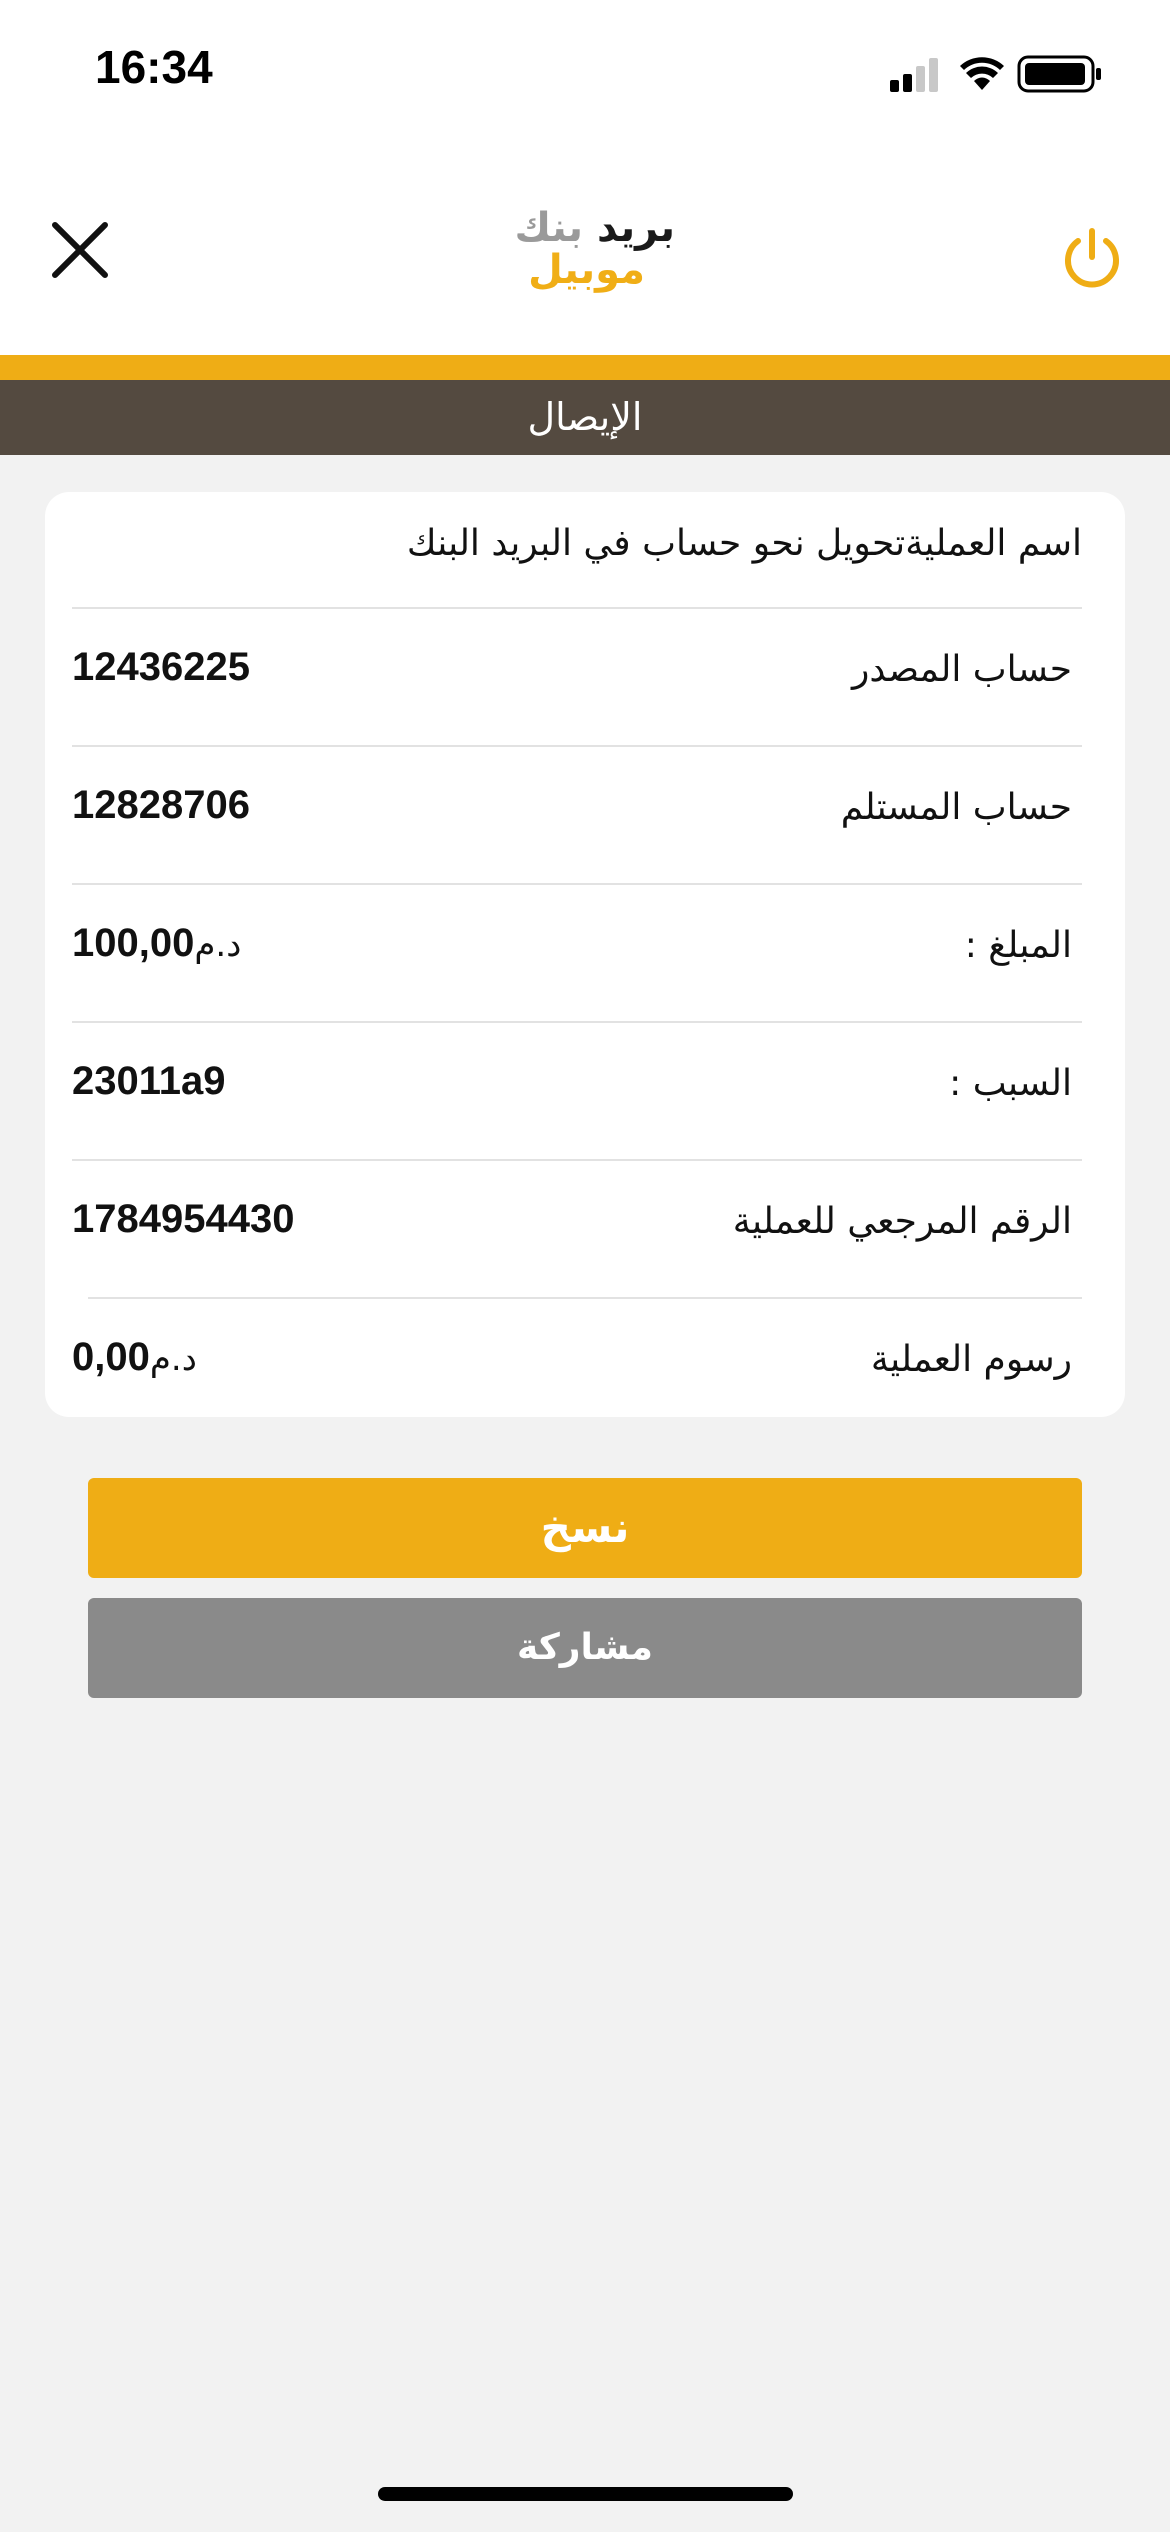  Describe the element at coordinates (594, 228) in the screenshot. I see `logo-line-1: بريد بنك` at that location.